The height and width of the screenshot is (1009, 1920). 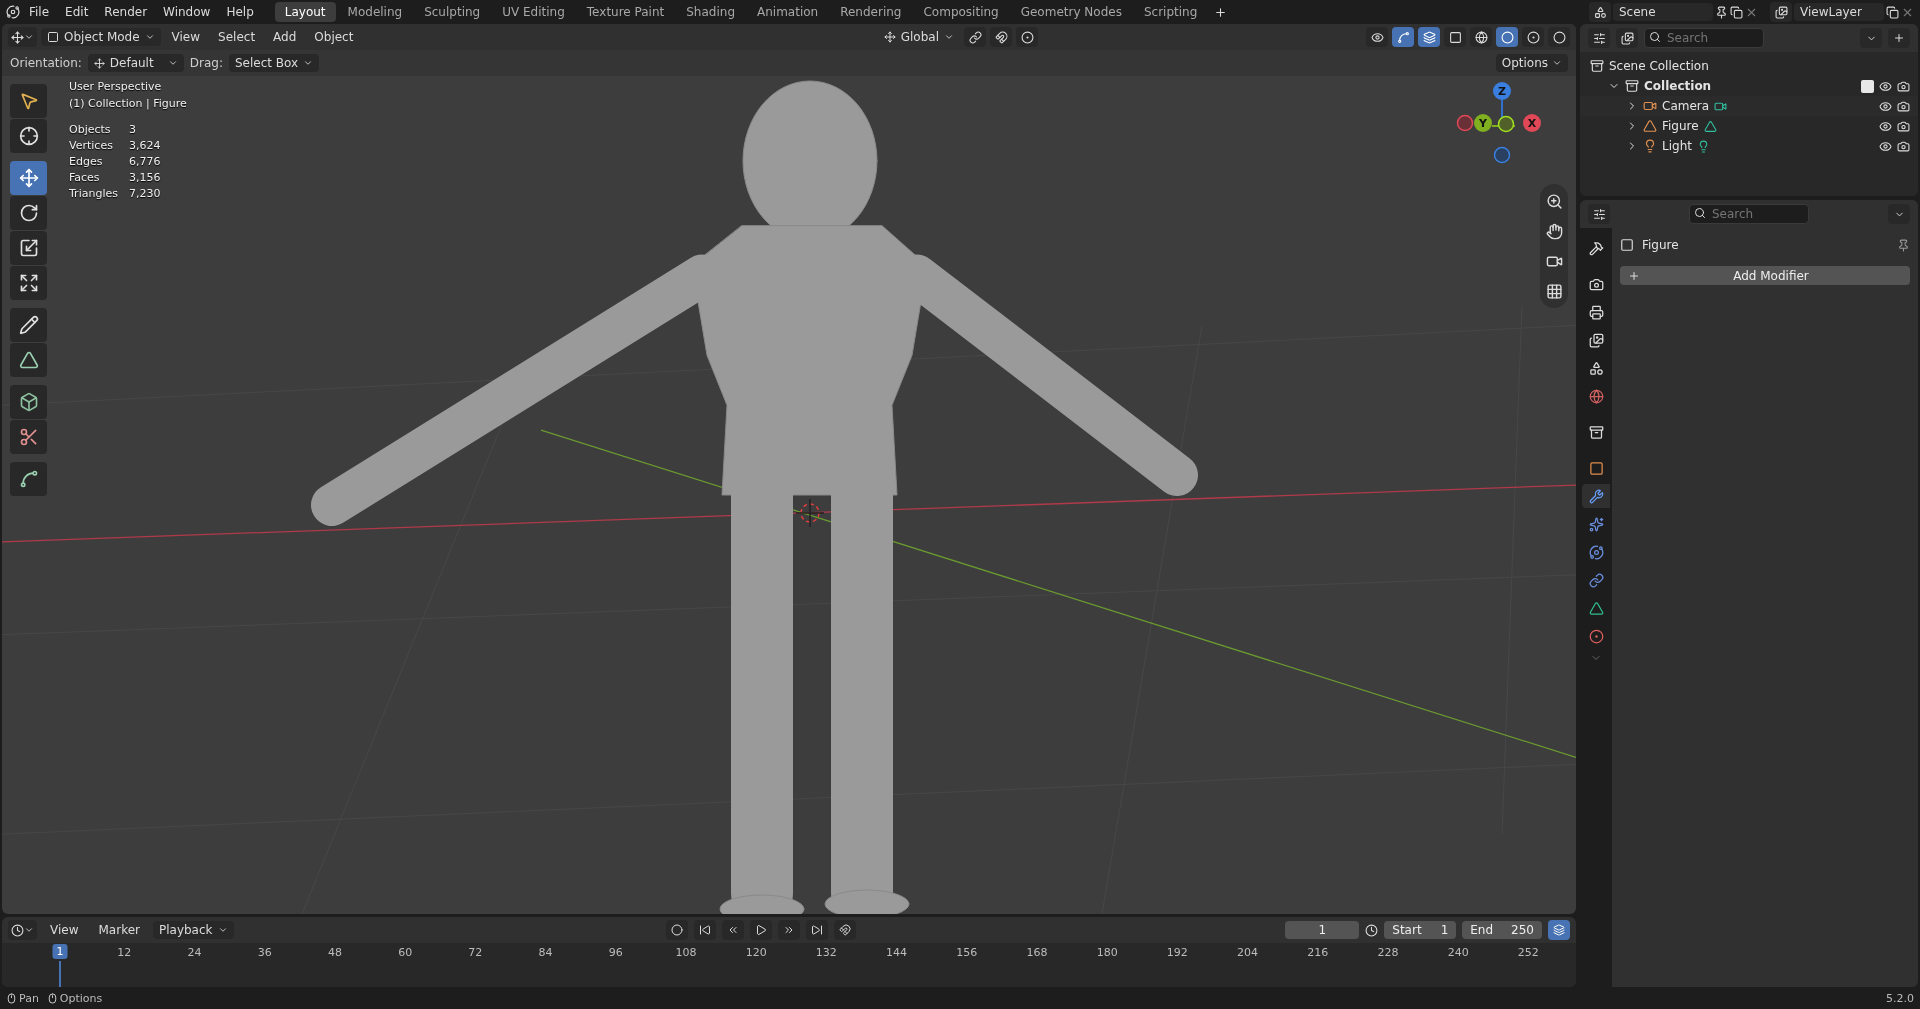 I want to click on workspace-tab: Sculpting, so click(x=452, y=12).